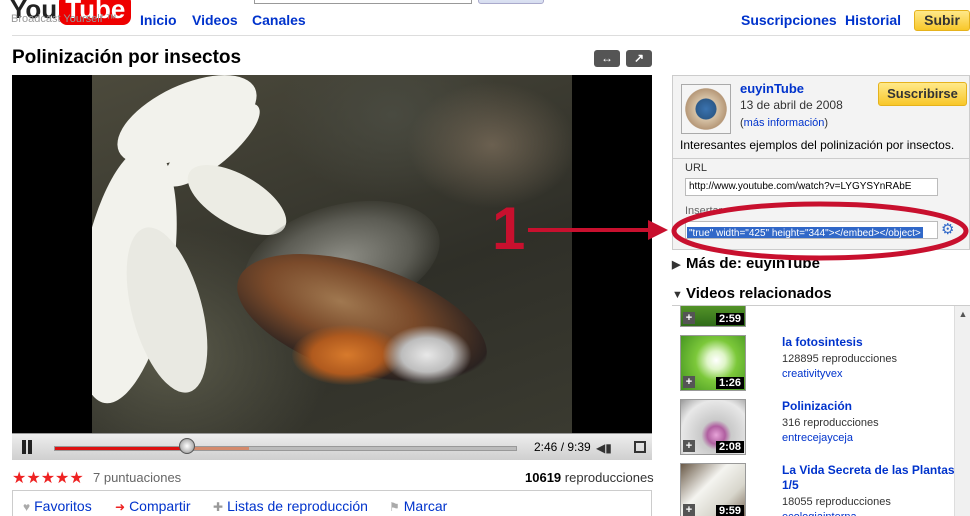 This screenshot has width=970, height=516. What do you see at coordinates (791, 105) in the screenshot?
I see `upload-date: 13 de abril de 2008` at bounding box center [791, 105].